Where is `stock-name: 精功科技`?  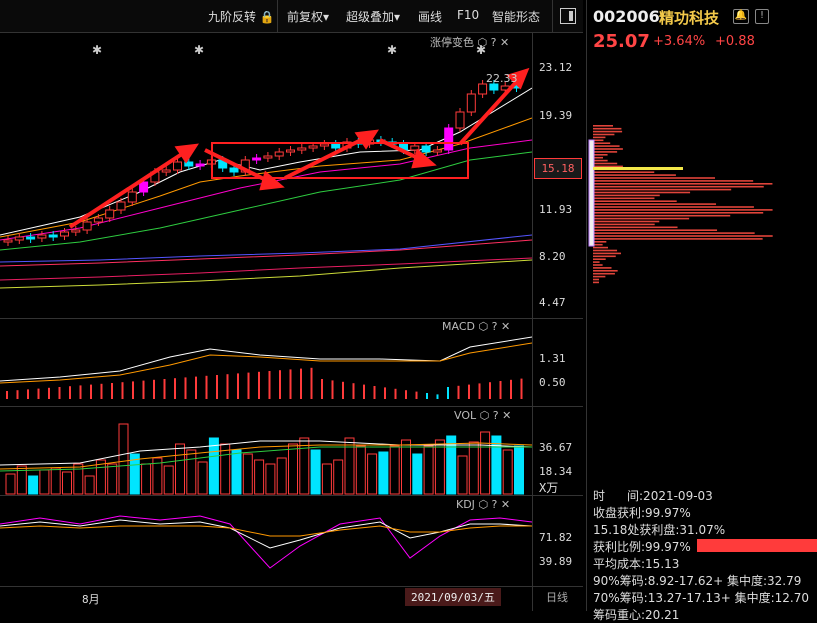
stock-name: 精功科技 is located at coordinates (689, 18).